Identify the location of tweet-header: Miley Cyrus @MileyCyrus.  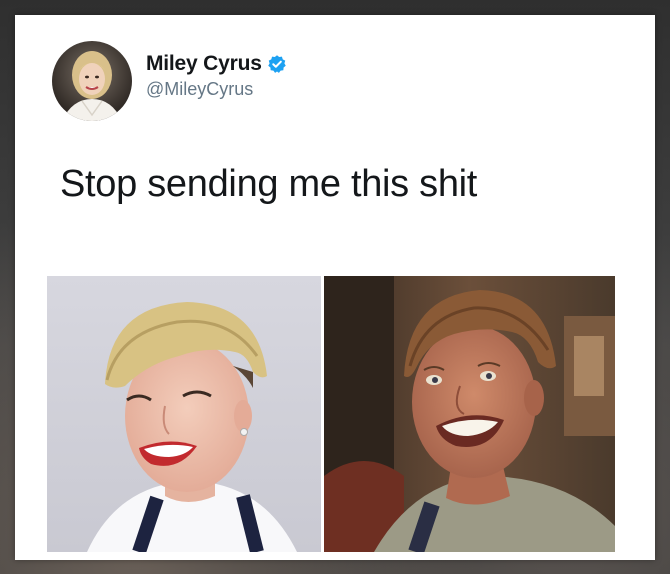
(169, 81).